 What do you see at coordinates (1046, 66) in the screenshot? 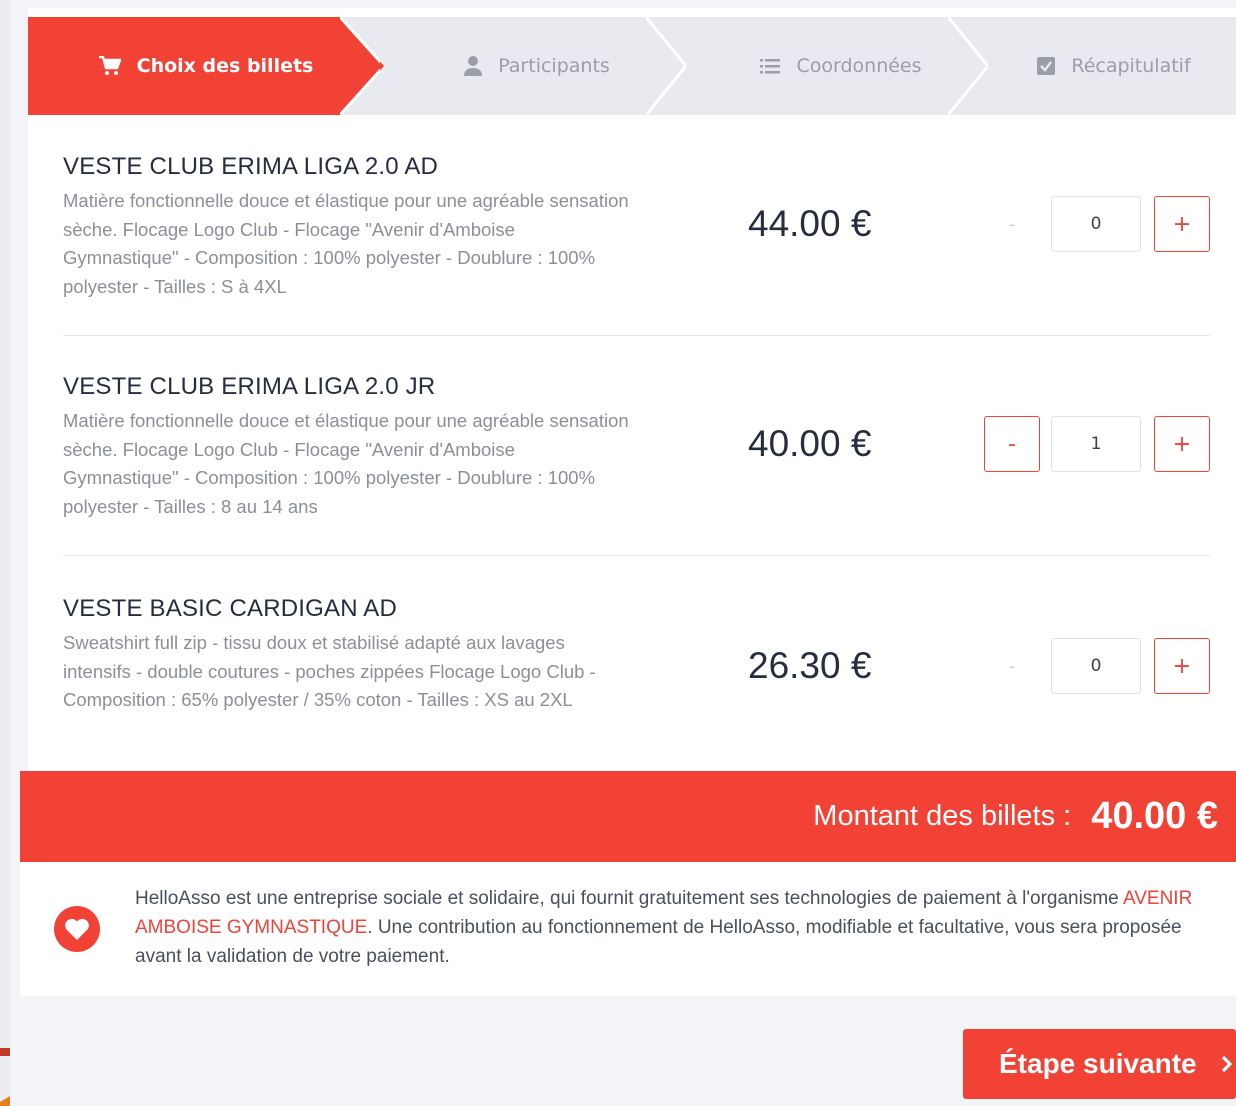
I see `check-square-icon` at bounding box center [1046, 66].